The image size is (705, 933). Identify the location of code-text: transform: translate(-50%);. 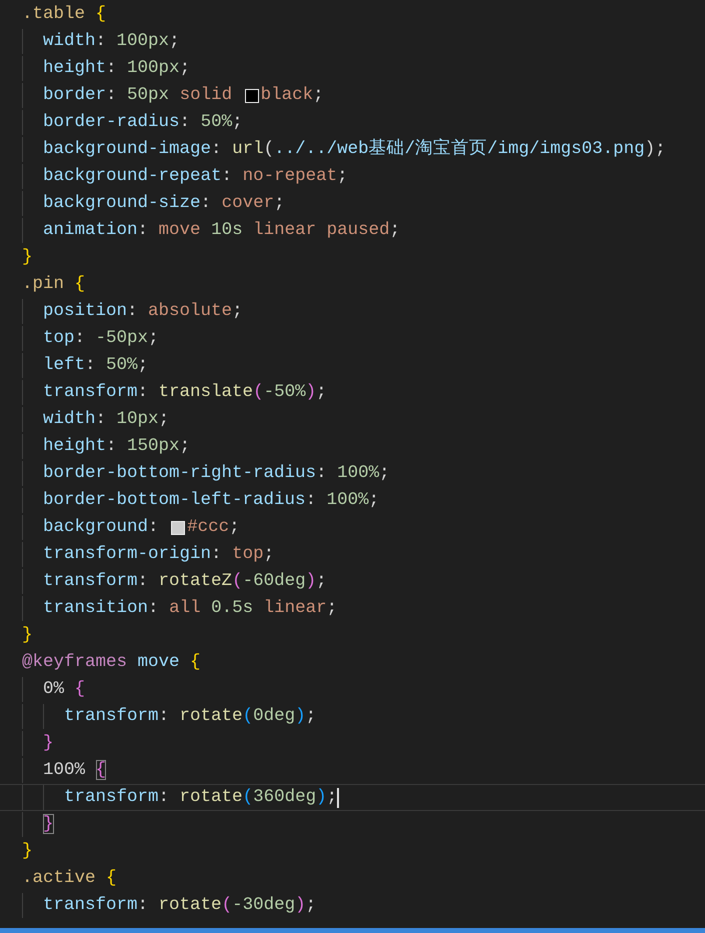
(184, 392).